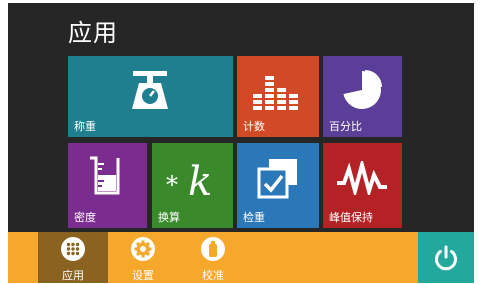 Image resolution: width=482 pixels, height=284 pixels. What do you see at coordinates (85, 217) in the screenshot?
I see `tile-label: 密度` at bounding box center [85, 217].